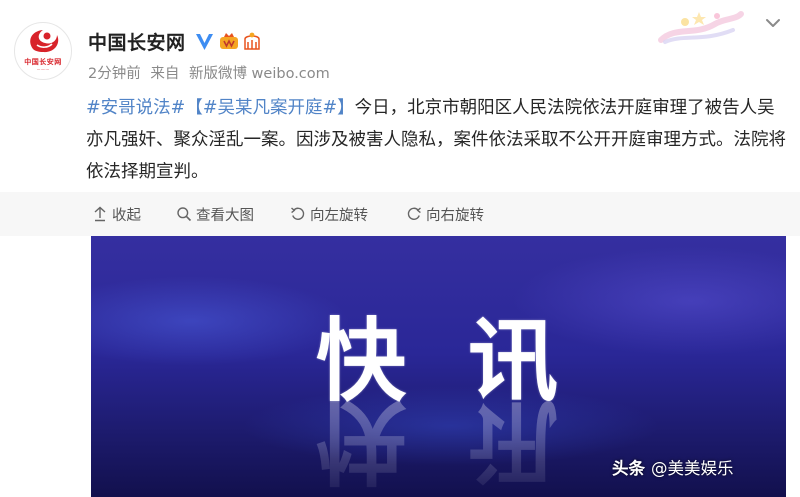 The image size is (800, 497). I want to click on view-large-button: 查看大图, so click(215, 214).